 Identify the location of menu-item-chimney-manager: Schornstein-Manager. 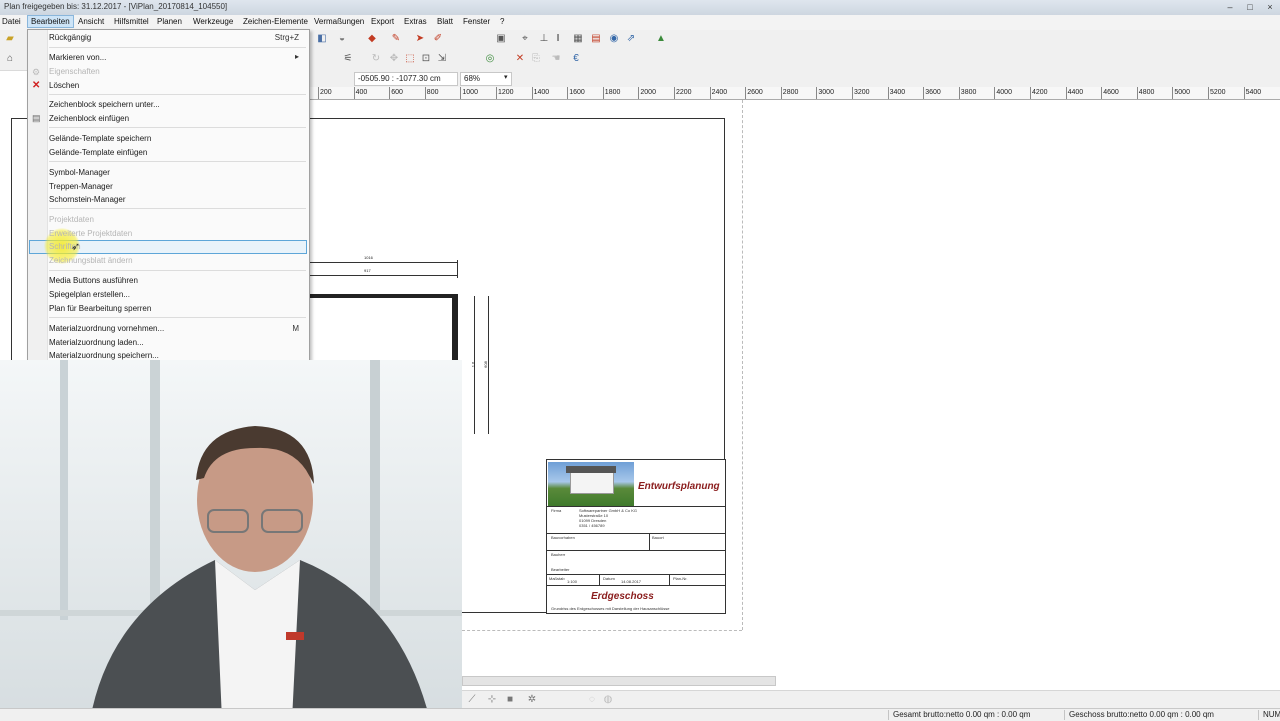
(87, 199).